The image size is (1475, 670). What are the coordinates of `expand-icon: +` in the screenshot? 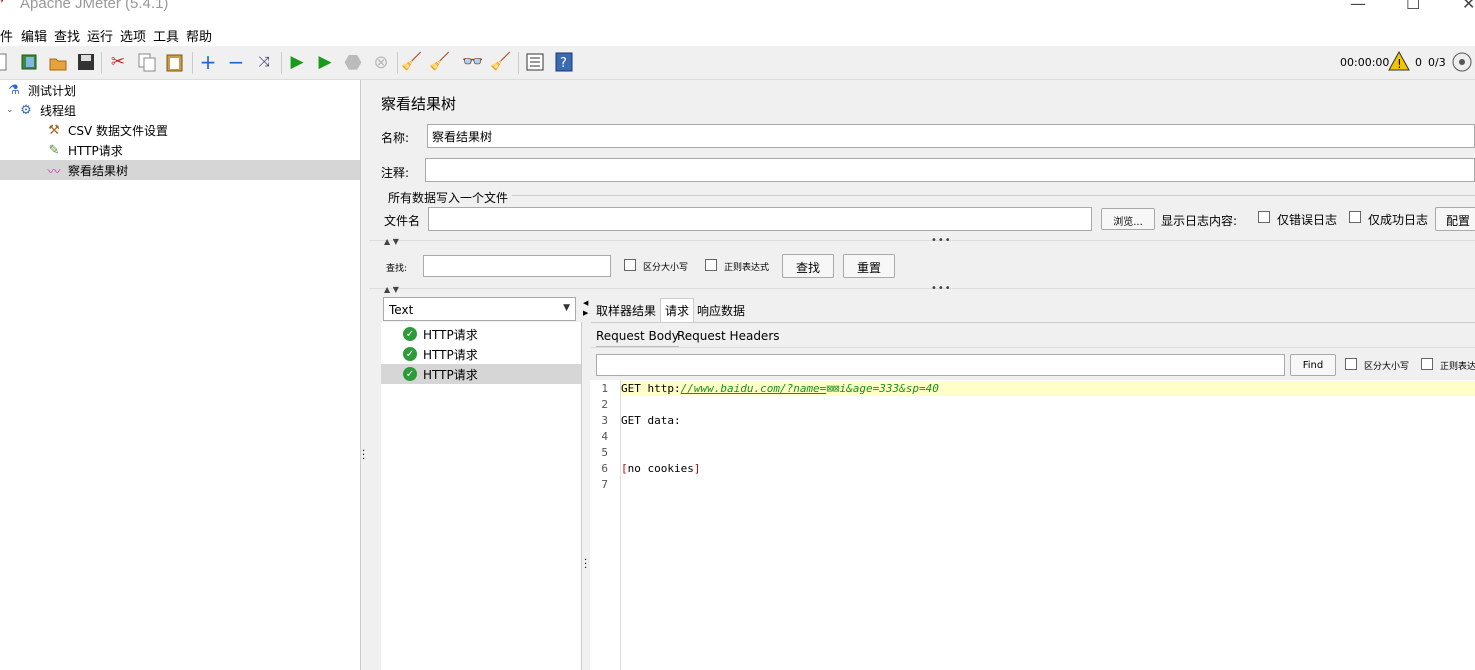 It's located at (208, 62).